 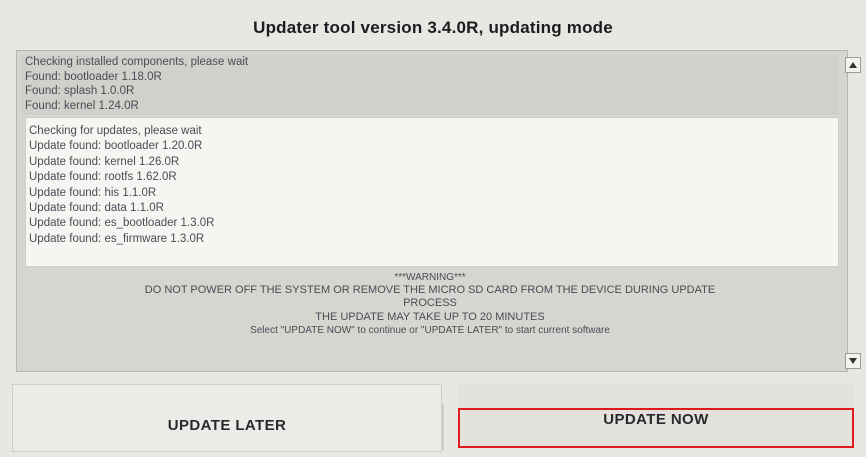 I want to click on log-line: Update found: his 1.1.0R, so click(x=93, y=192).